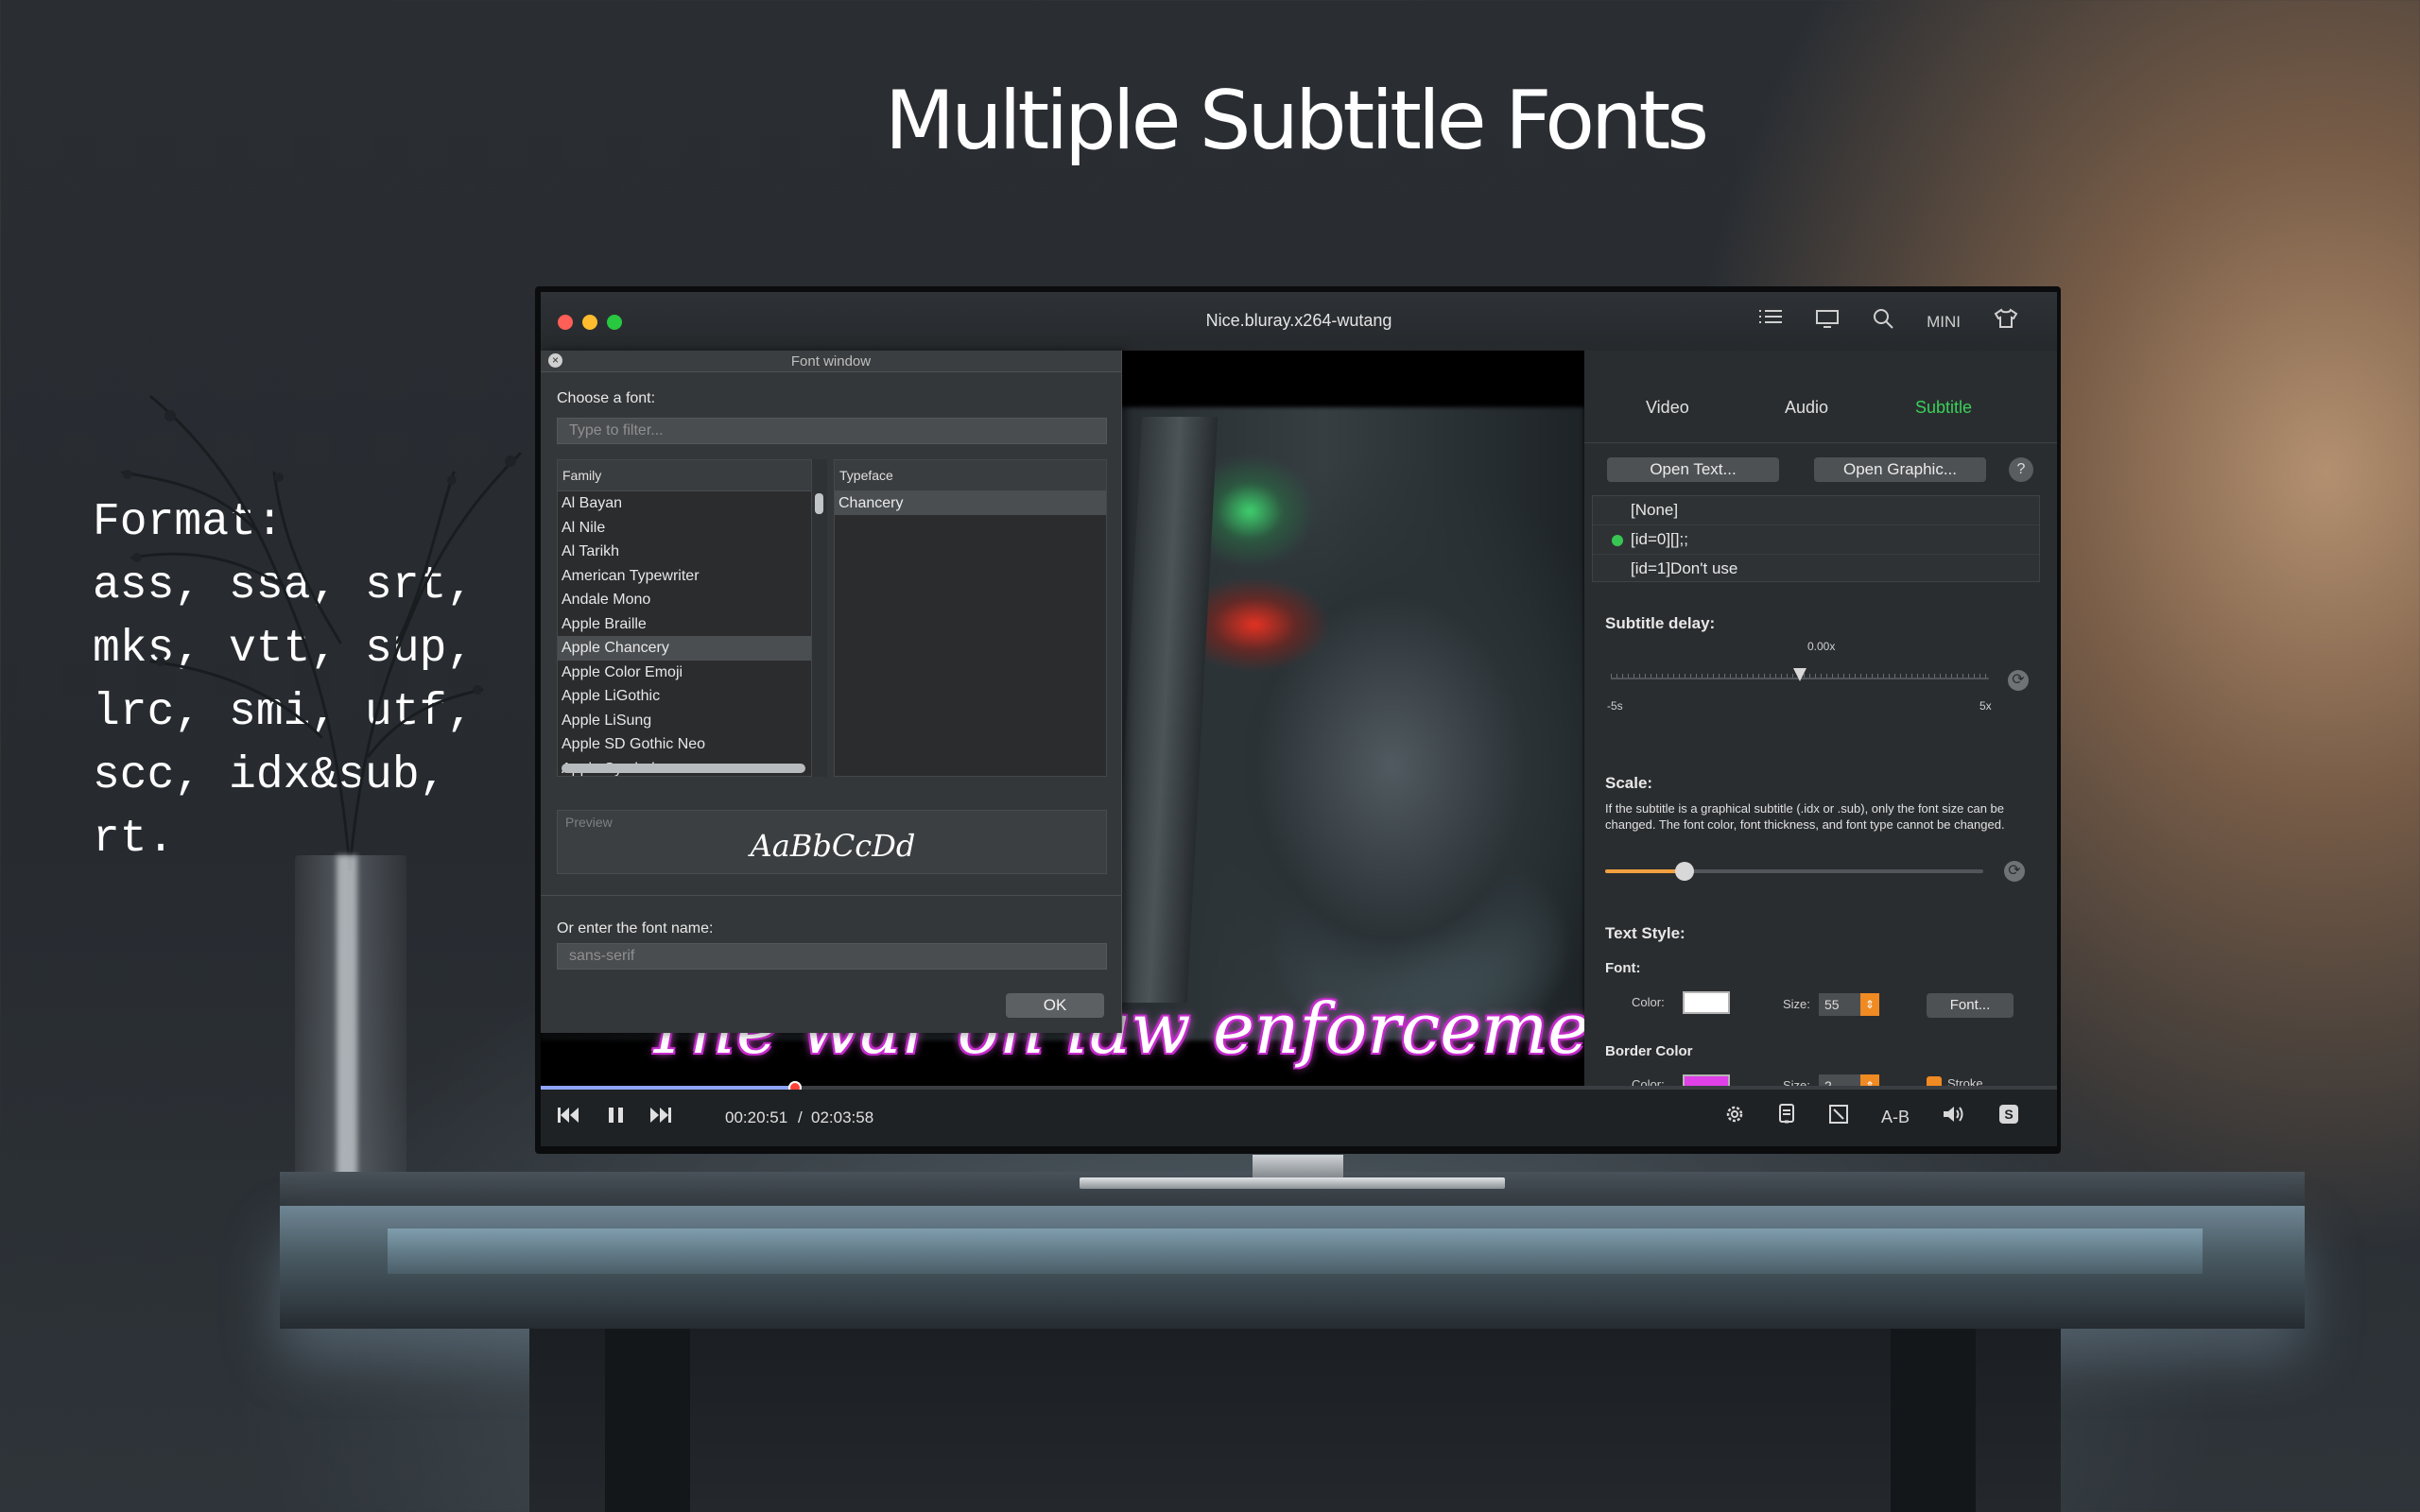 This screenshot has width=2420, height=1512. What do you see at coordinates (1292, 1183) in the screenshot?
I see `tv-foot` at bounding box center [1292, 1183].